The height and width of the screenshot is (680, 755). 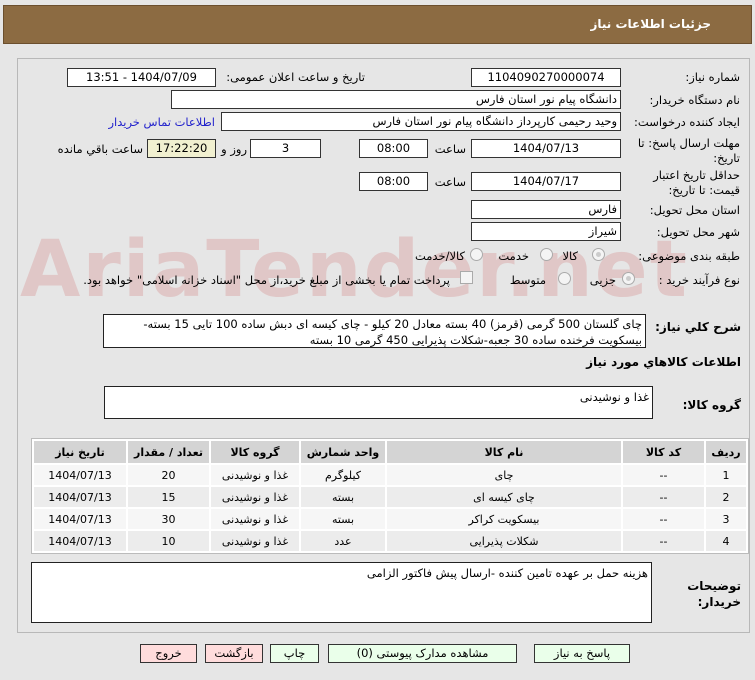 I want to click on deadline-time-field: 08:00, so click(x=393, y=148).